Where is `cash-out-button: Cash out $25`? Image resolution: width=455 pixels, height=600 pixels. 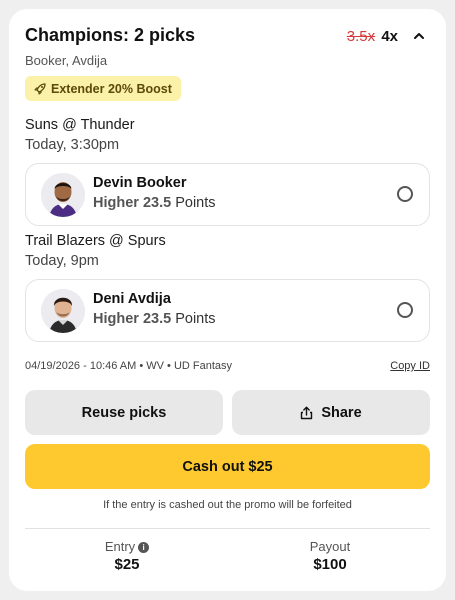
cash-out-button: Cash out $25 is located at coordinates (227, 466).